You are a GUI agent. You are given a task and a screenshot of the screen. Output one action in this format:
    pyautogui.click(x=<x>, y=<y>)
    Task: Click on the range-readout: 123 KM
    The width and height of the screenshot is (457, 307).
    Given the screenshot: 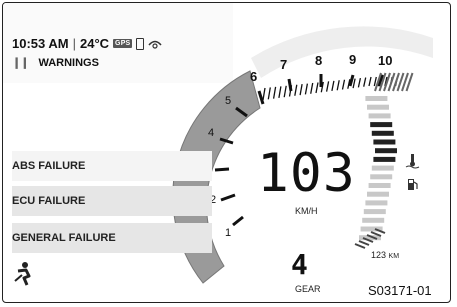 What is the action you would take?
    pyautogui.click(x=385, y=255)
    